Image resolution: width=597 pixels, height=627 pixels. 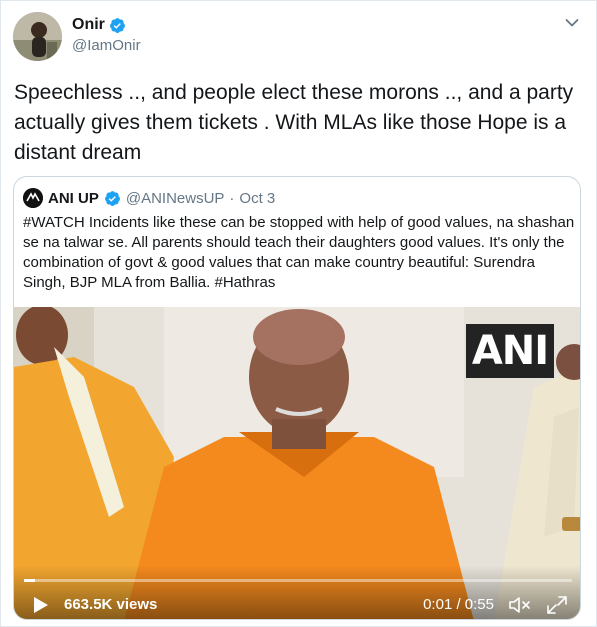 What do you see at coordinates (106, 45) in the screenshot?
I see `author-handle: @IamOnir` at bounding box center [106, 45].